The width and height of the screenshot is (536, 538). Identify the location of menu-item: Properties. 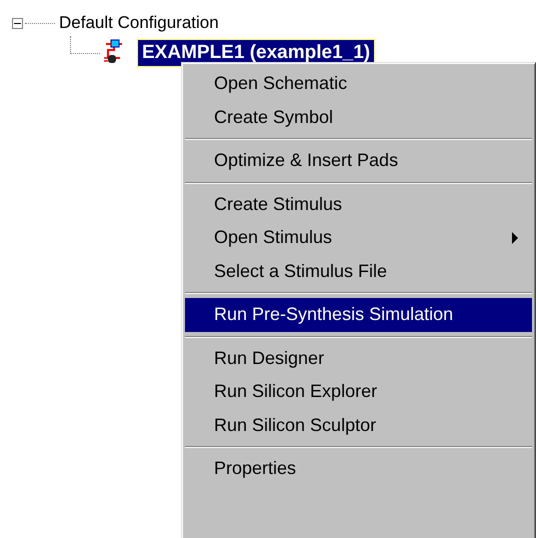
(358, 469).